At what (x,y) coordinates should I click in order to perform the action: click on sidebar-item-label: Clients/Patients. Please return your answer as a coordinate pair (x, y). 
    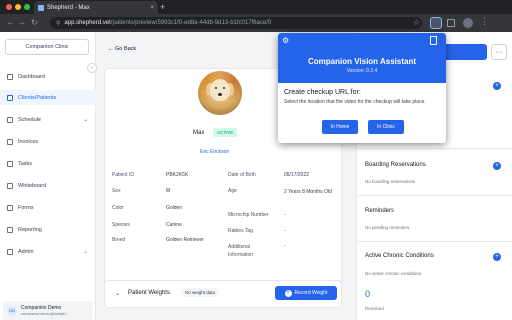
    Looking at the image, I should click on (37, 97).